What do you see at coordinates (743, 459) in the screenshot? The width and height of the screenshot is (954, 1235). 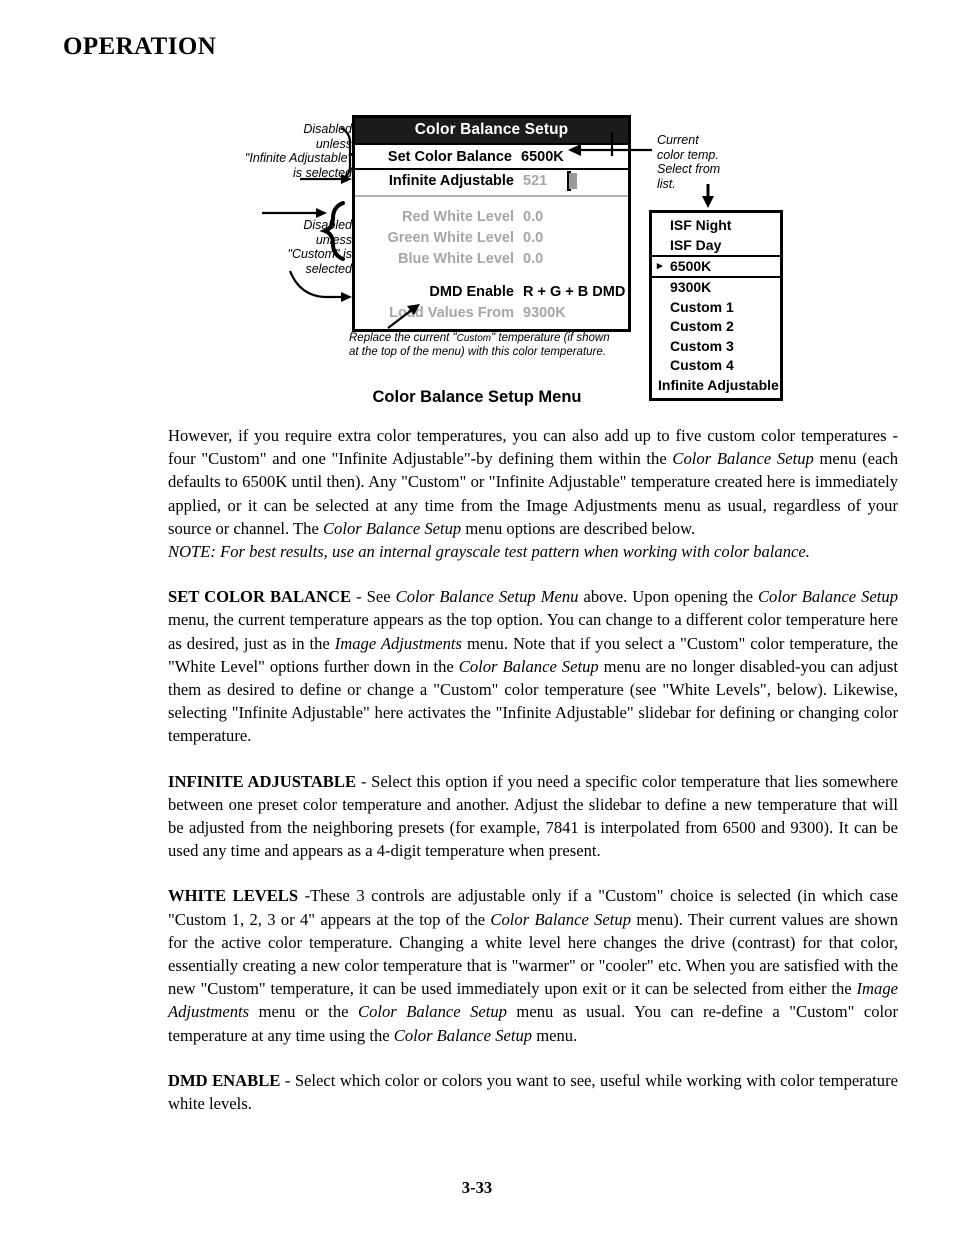 I see `p1-italic-1: Color Balance Setup` at bounding box center [743, 459].